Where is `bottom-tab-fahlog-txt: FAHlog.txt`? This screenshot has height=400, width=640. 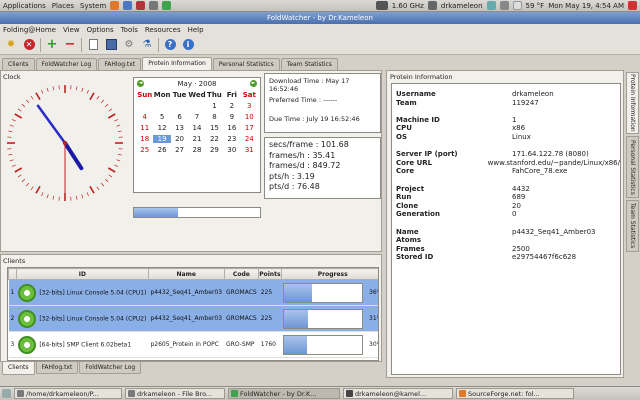
bottom-tab-fahlog-txt: FAHlog.txt is located at coordinates (57, 368).